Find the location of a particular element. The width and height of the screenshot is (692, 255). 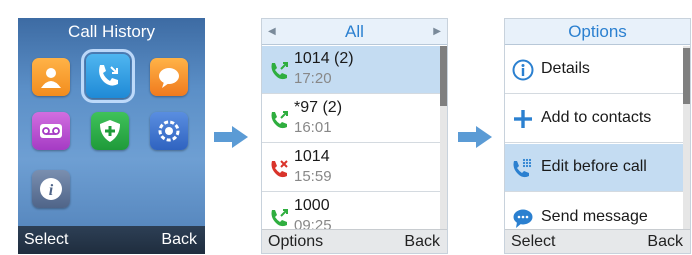

option-label: Add to contacts is located at coordinates (596, 117).